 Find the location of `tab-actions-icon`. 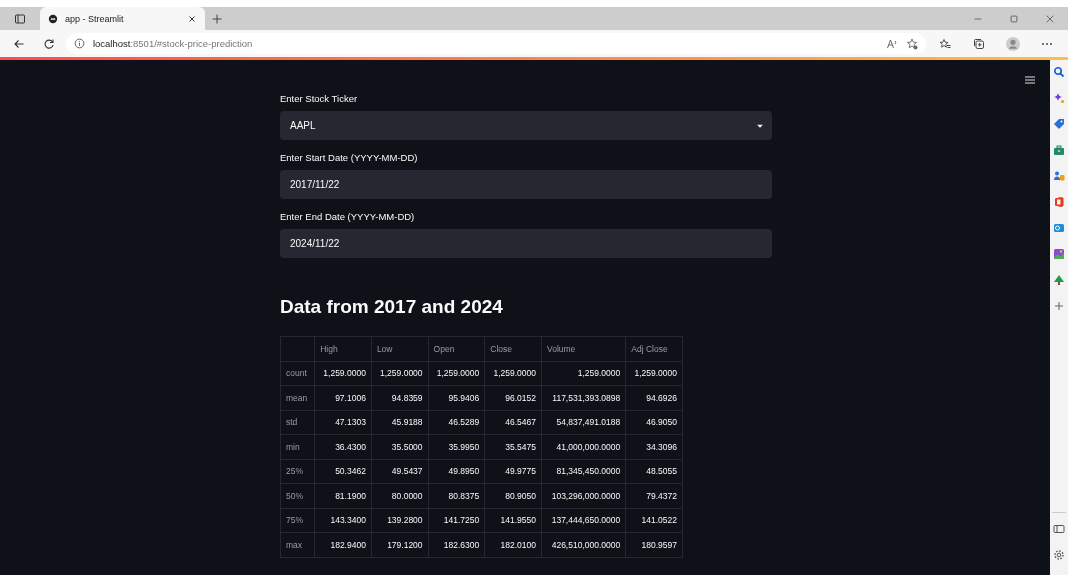

tab-actions-icon is located at coordinates (20, 18).